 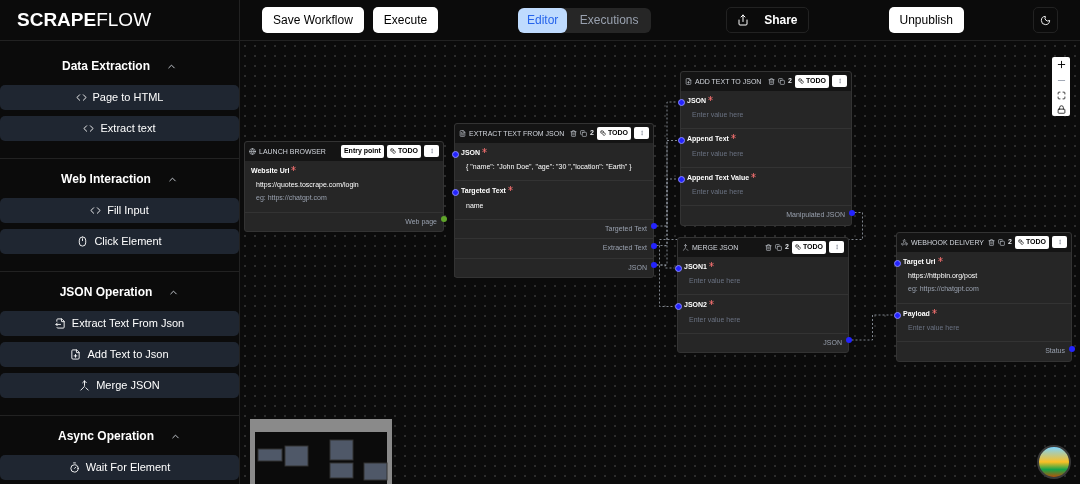 I want to click on sidebar-item: Wait For Element, so click(x=119, y=467).